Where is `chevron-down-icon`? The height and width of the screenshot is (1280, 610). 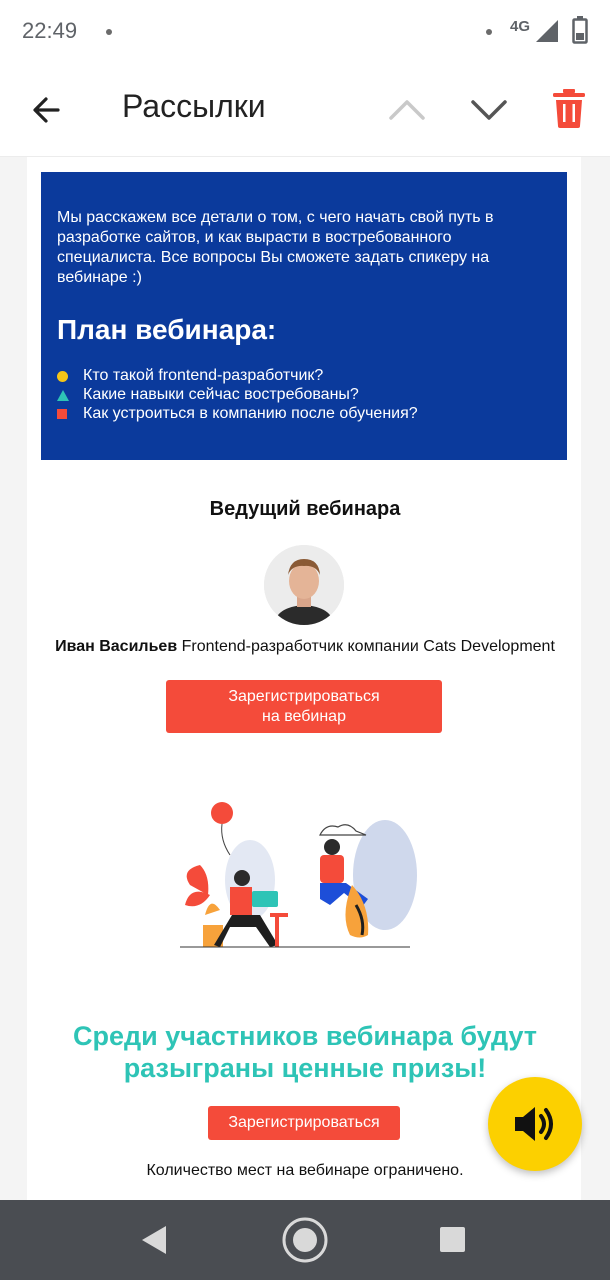
chevron-down-icon is located at coordinates (489, 109).